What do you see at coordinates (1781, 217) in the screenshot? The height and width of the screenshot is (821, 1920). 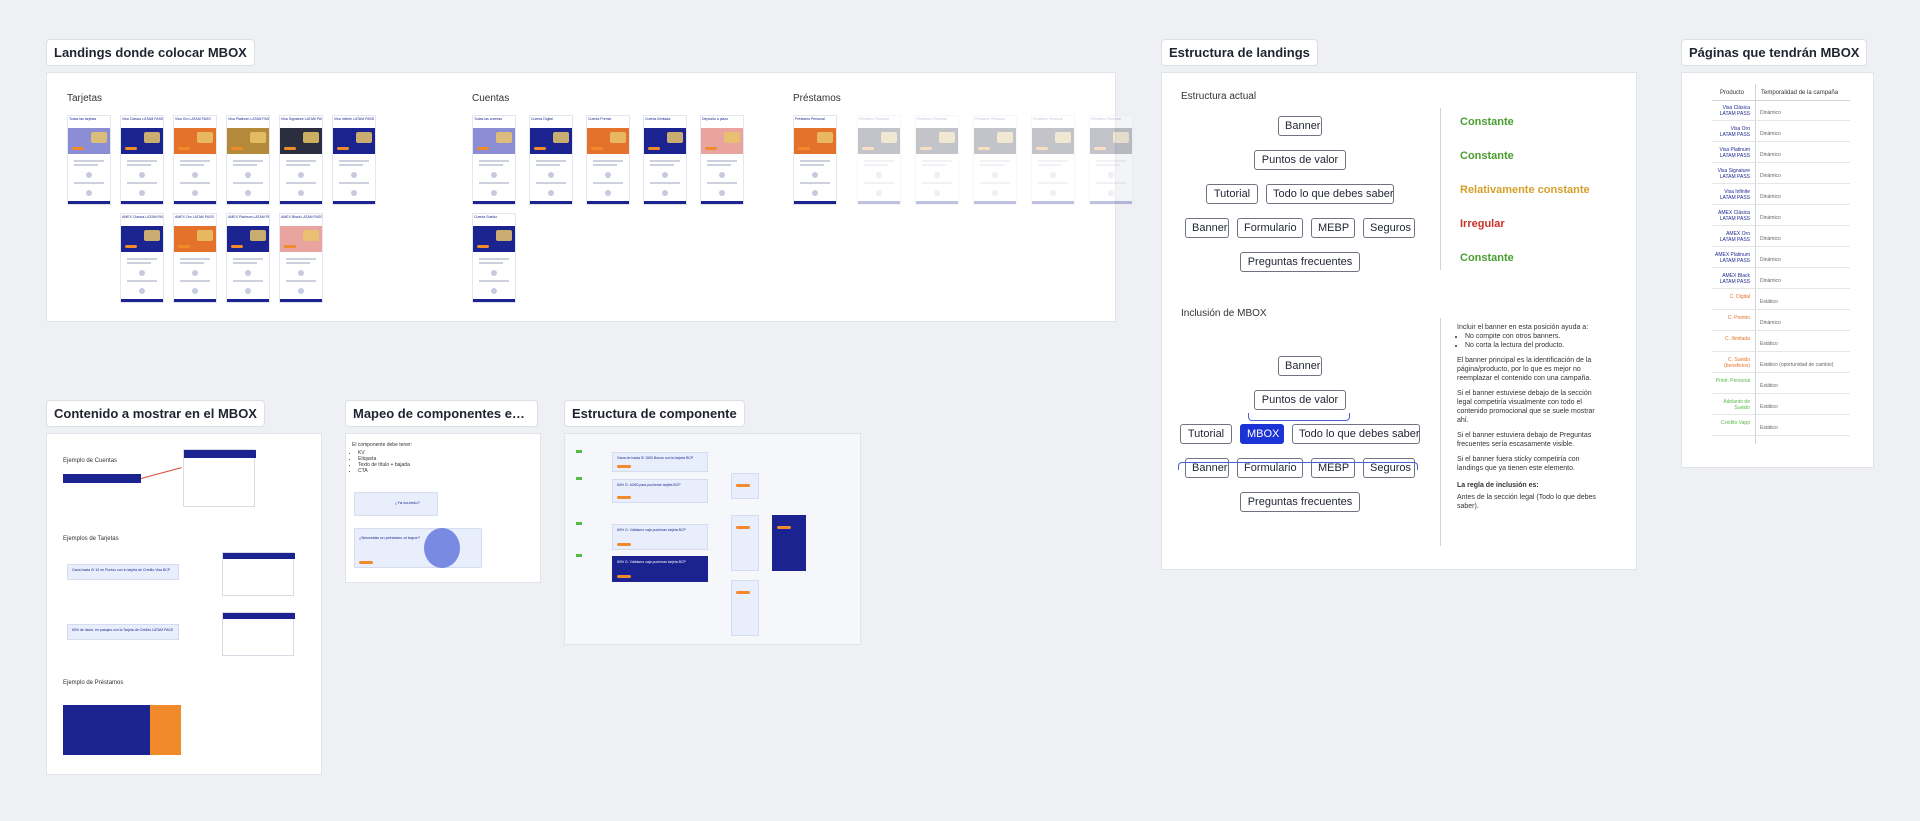 I see `product-row: AMEX Clásica LATAM PASS Dinámico` at bounding box center [1781, 217].